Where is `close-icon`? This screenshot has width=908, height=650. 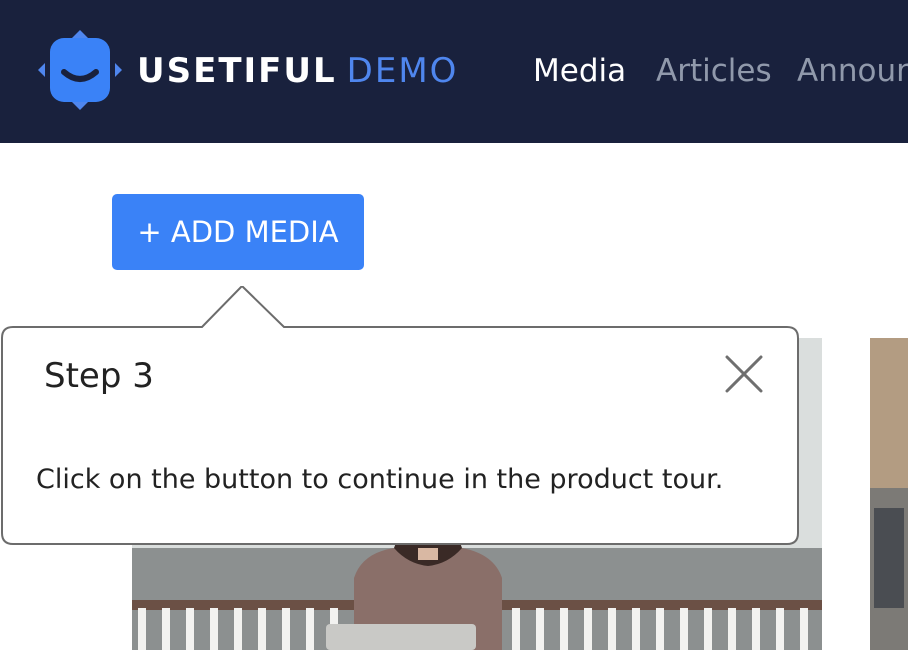 close-icon is located at coordinates (744, 374).